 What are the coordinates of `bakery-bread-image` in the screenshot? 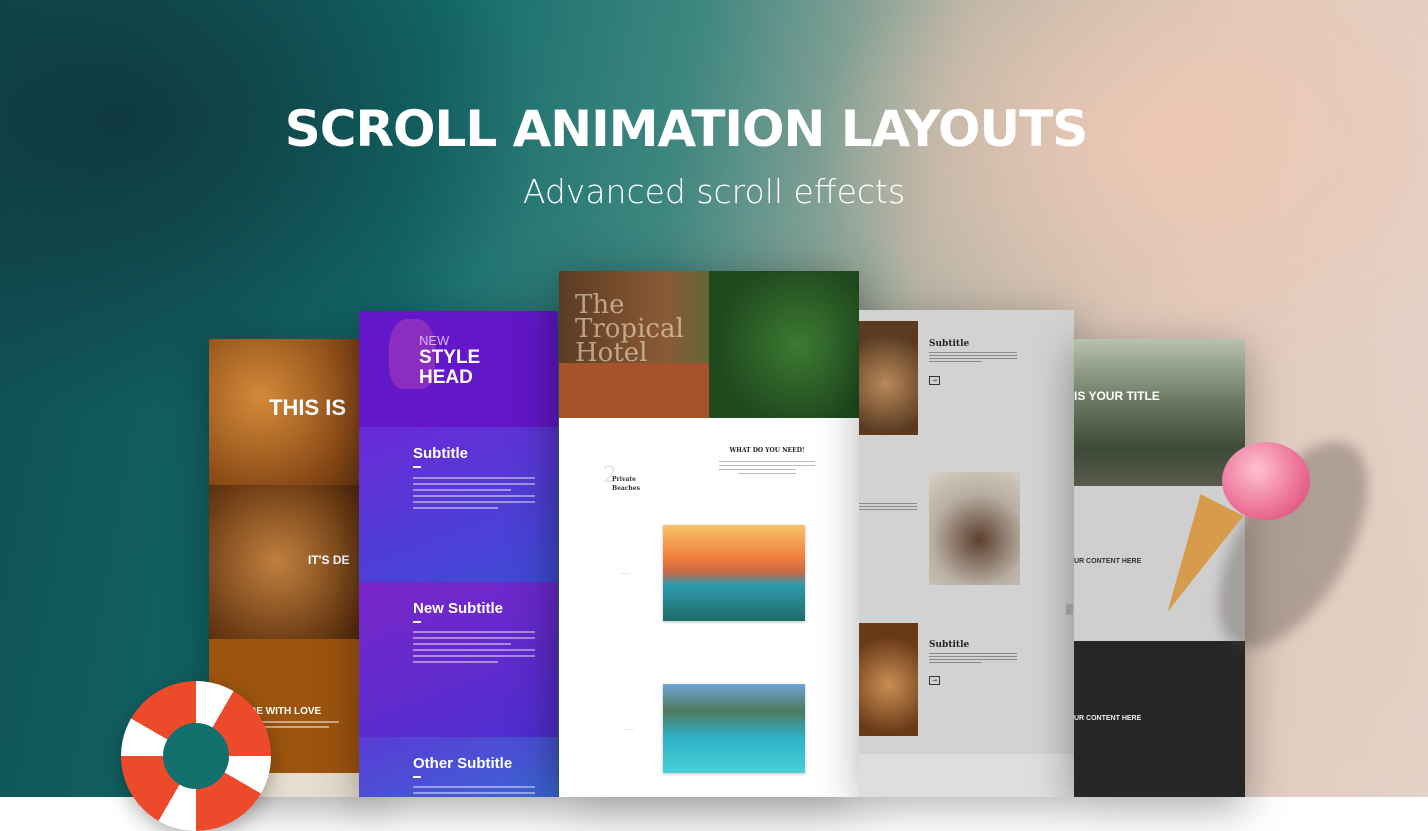 It's located at (294, 562).